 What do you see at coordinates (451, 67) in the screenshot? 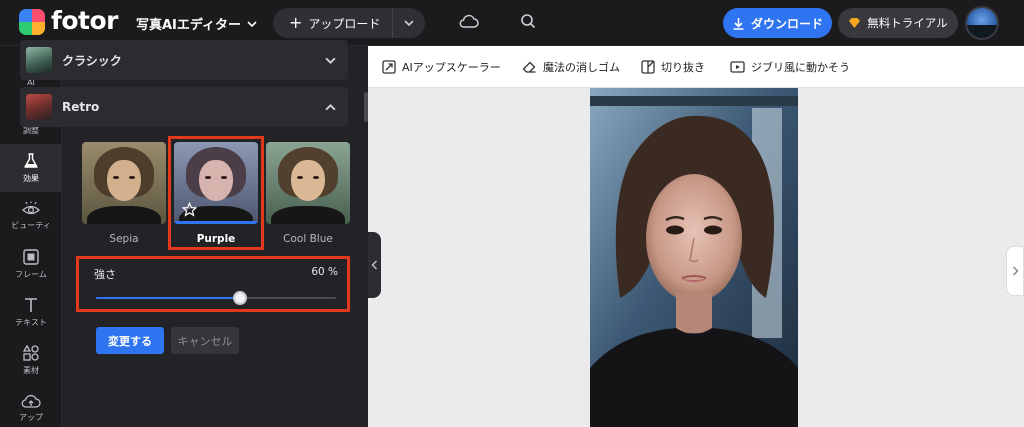
I see `tool-label: AIアップスケーラー` at bounding box center [451, 67].